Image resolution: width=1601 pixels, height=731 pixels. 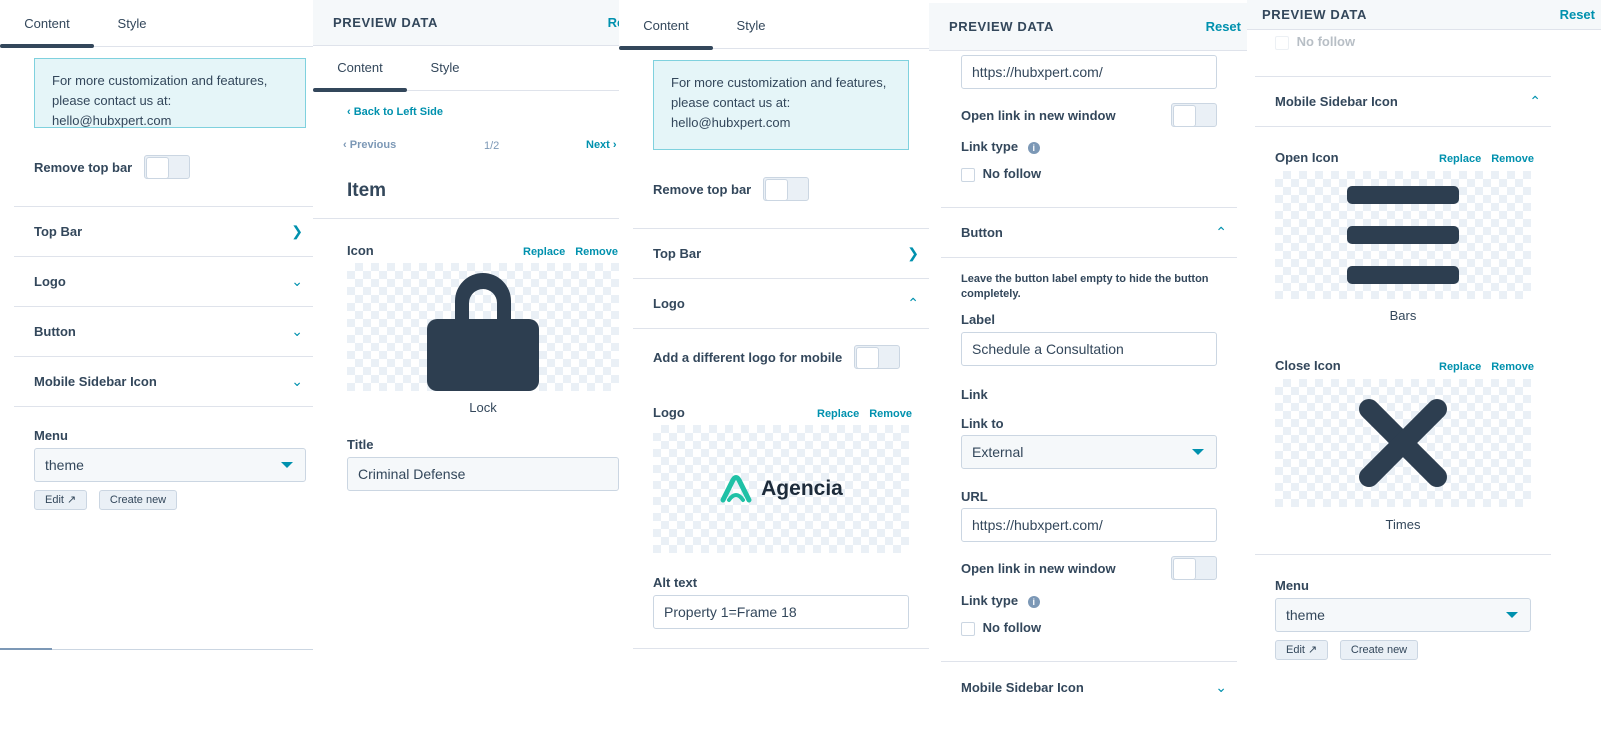 What do you see at coordinates (360, 250) in the screenshot?
I see `icon-label: Icon` at bounding box center [360, 250].